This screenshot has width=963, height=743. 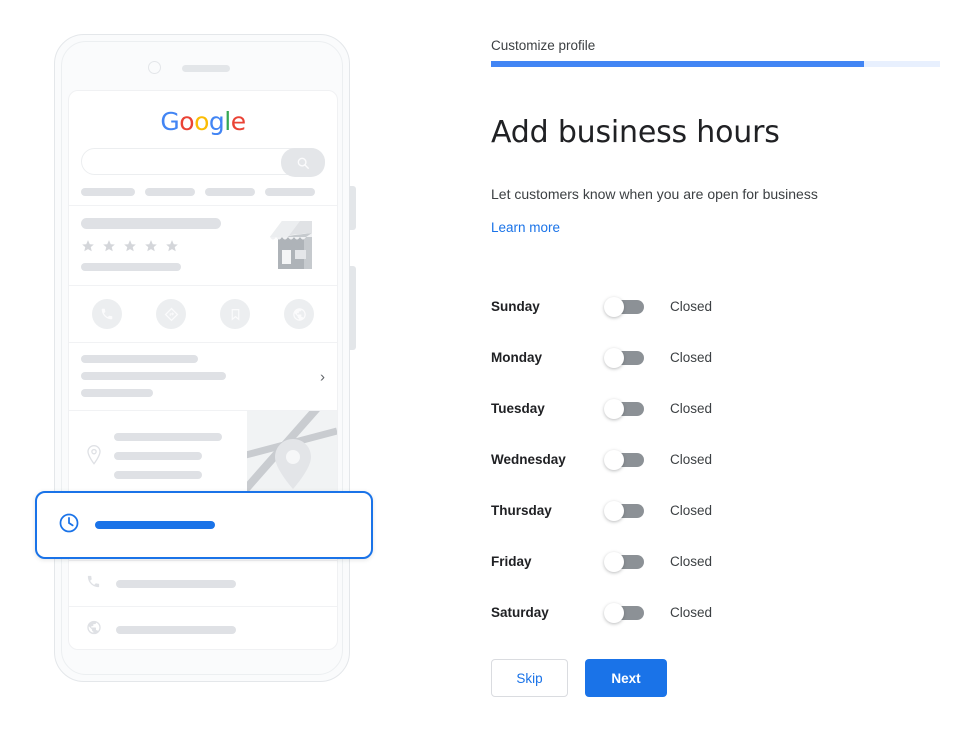 I want to click on preview-action-row, so click(x=203, y=314).